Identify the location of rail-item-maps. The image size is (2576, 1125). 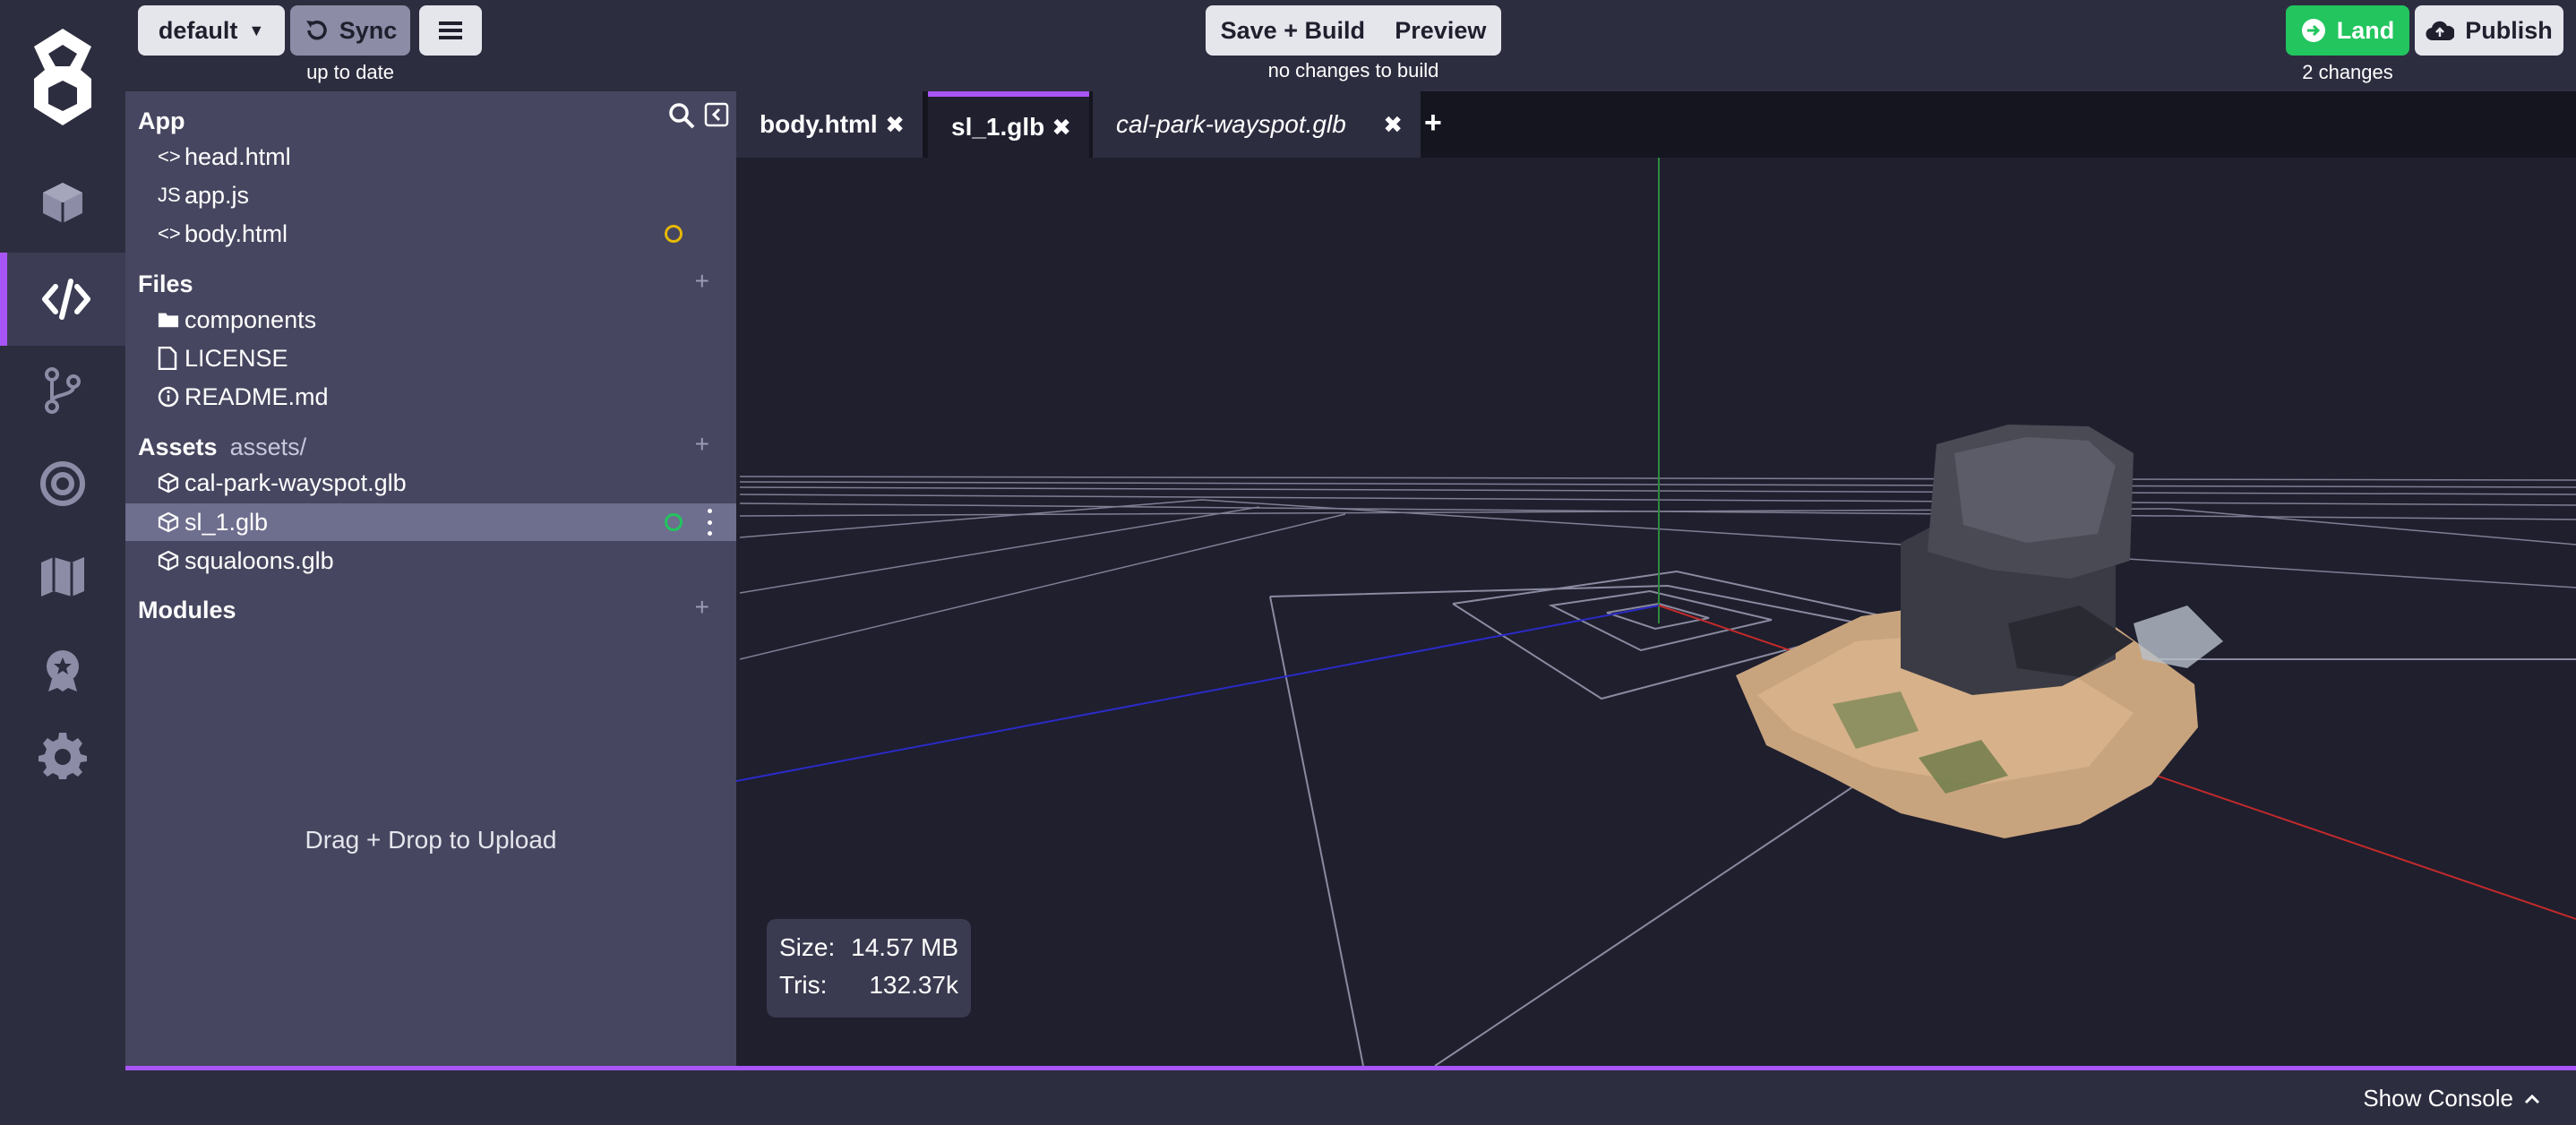
(62, 576).